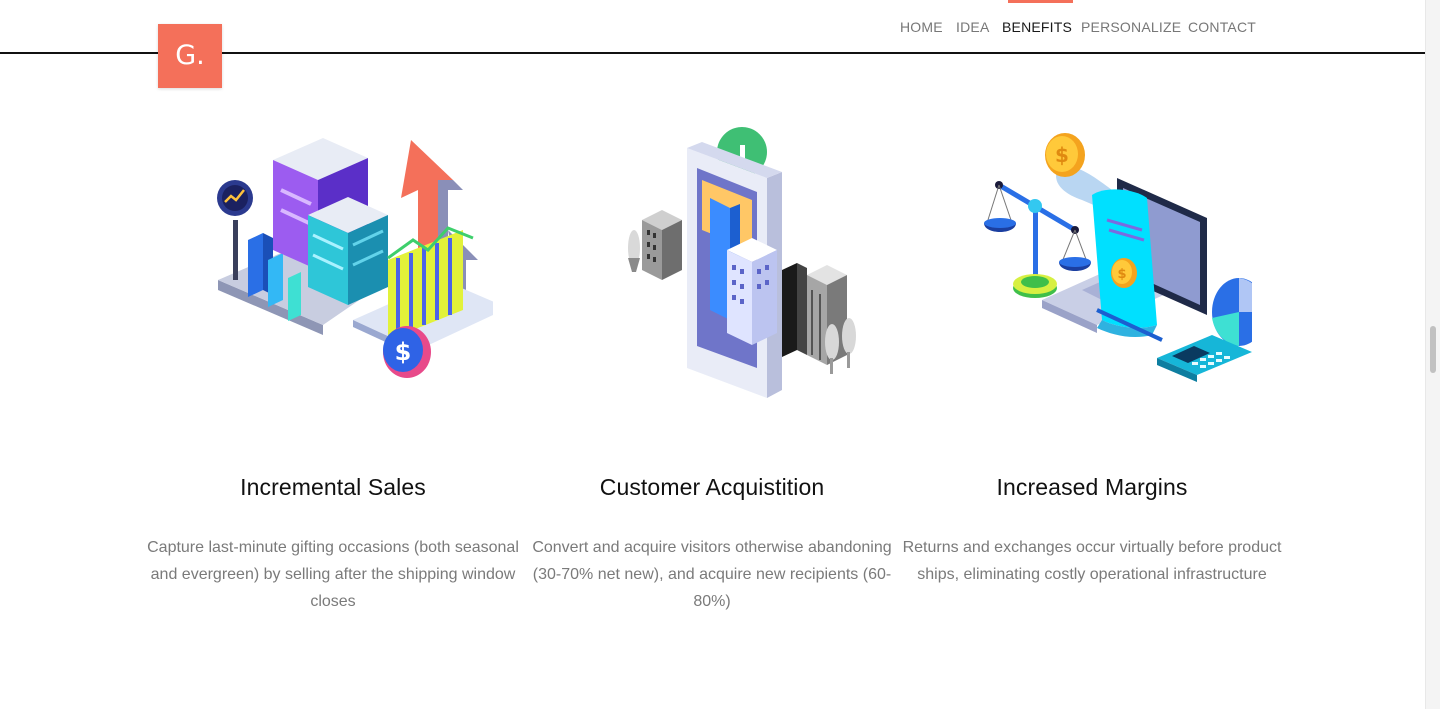 The image size is (1440, 709). I want to click on page-scrollbar, so click(1432, 354).